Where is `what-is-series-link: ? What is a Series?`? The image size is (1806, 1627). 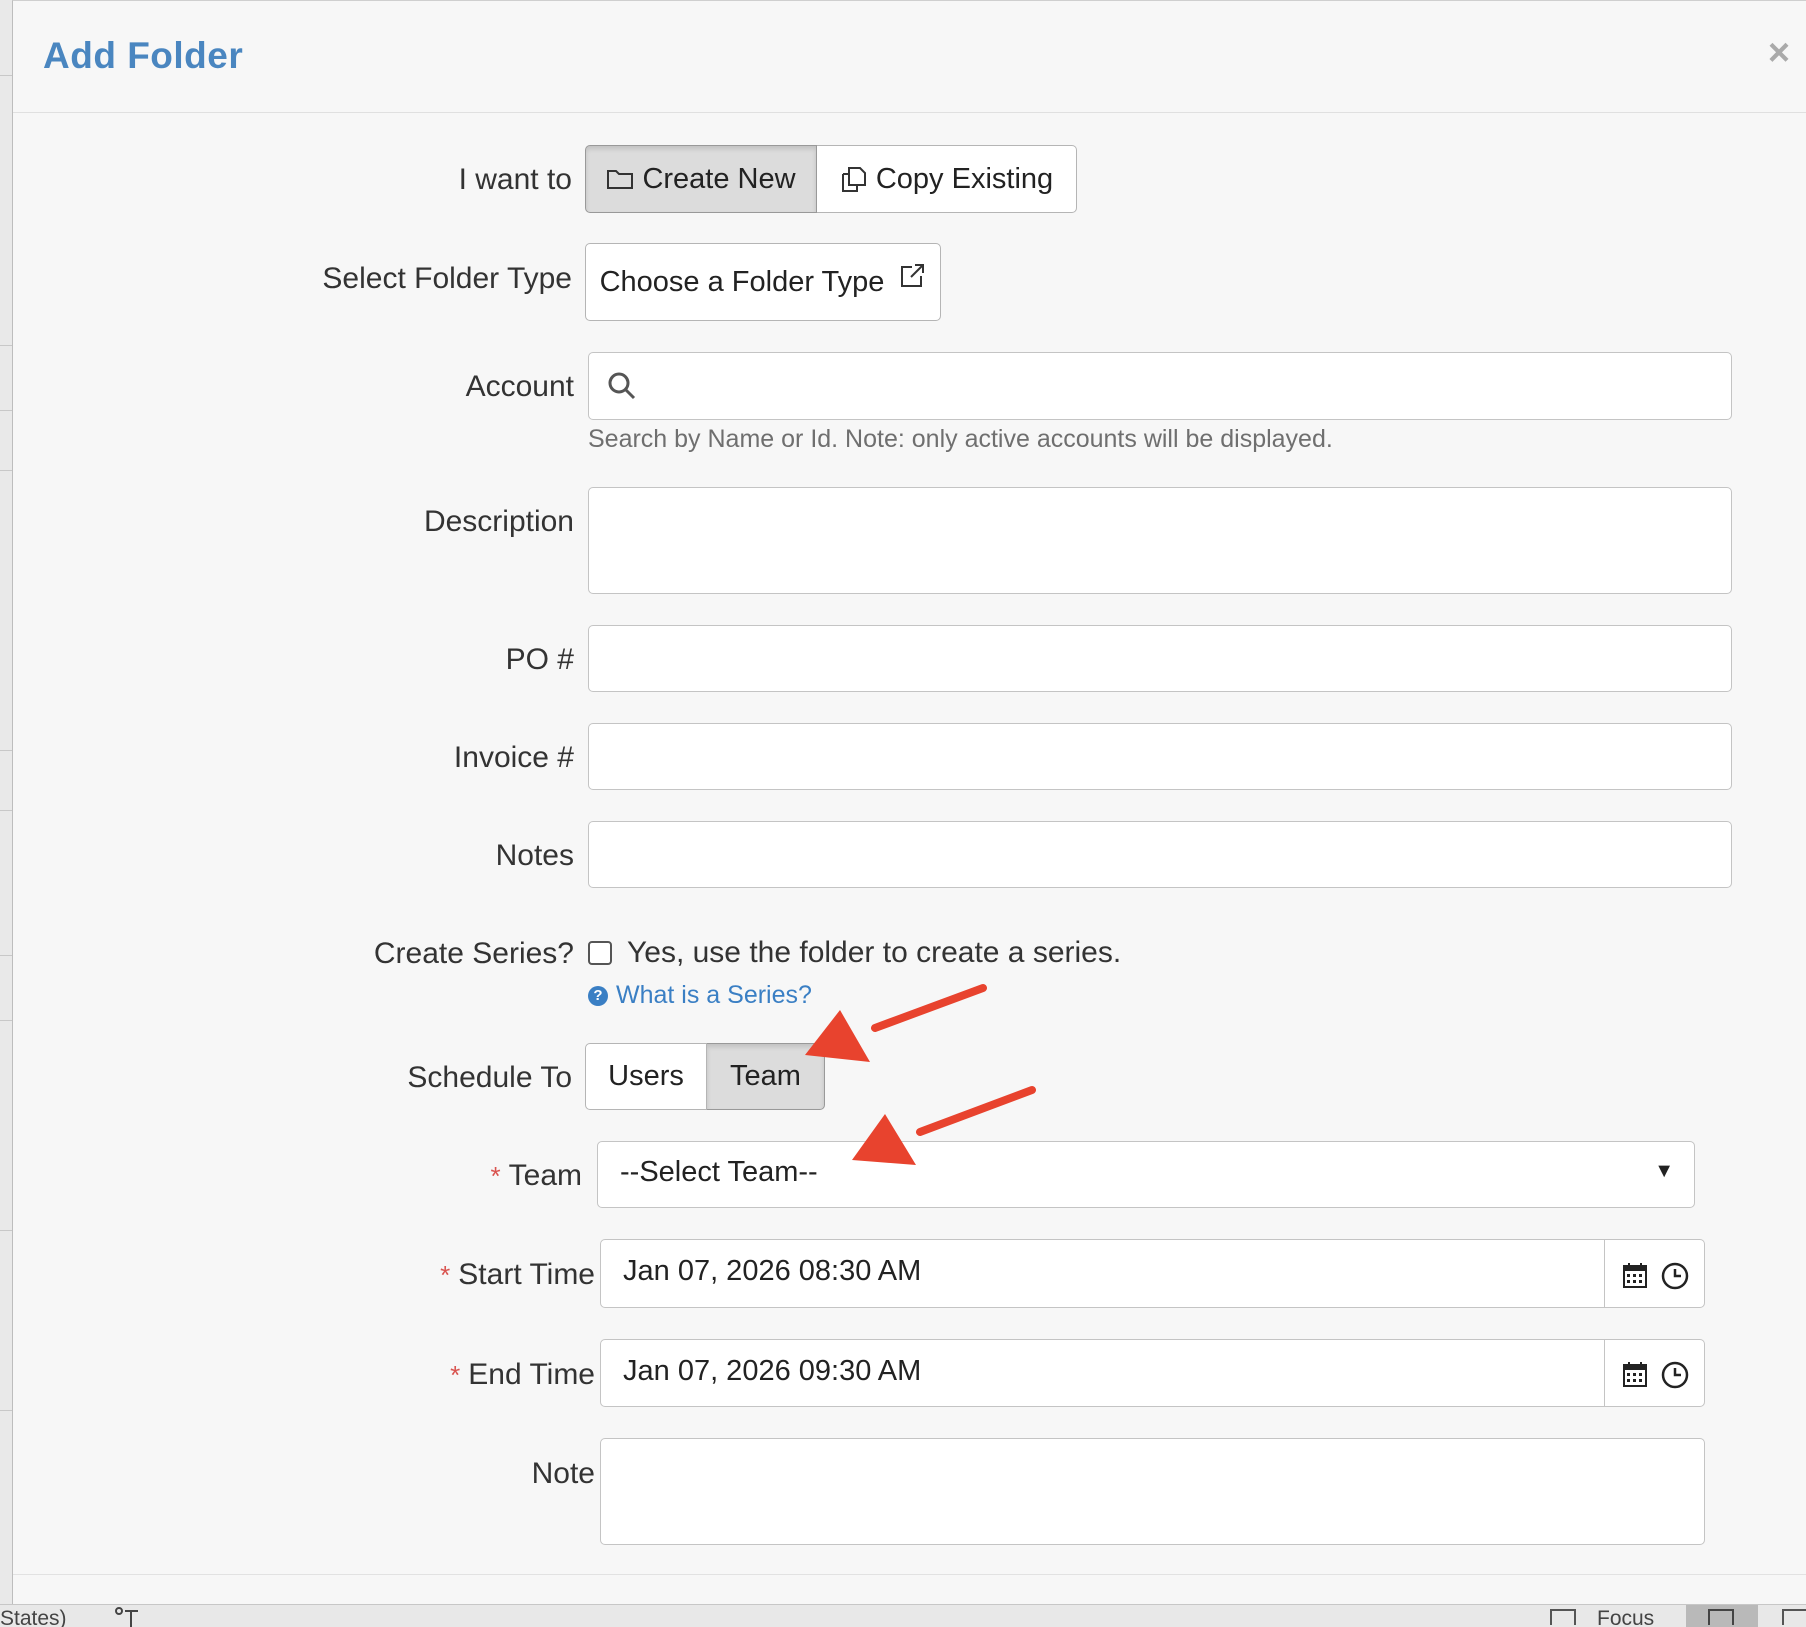 what-is-series-link: ? What is a Series? is located at coordinates (700, 995).